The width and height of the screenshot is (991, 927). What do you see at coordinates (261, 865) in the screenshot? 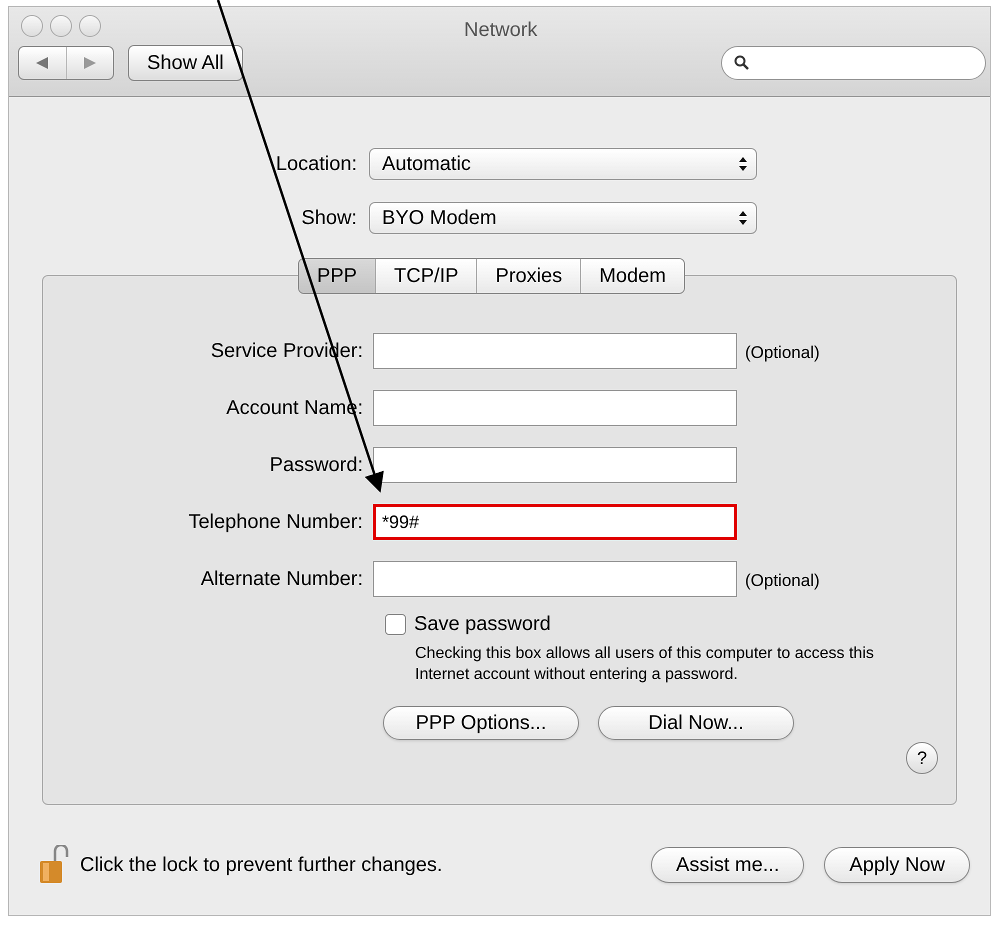
I see `lock-message: Click the lock to prevent further changes.` at bounding box center [261, 865].